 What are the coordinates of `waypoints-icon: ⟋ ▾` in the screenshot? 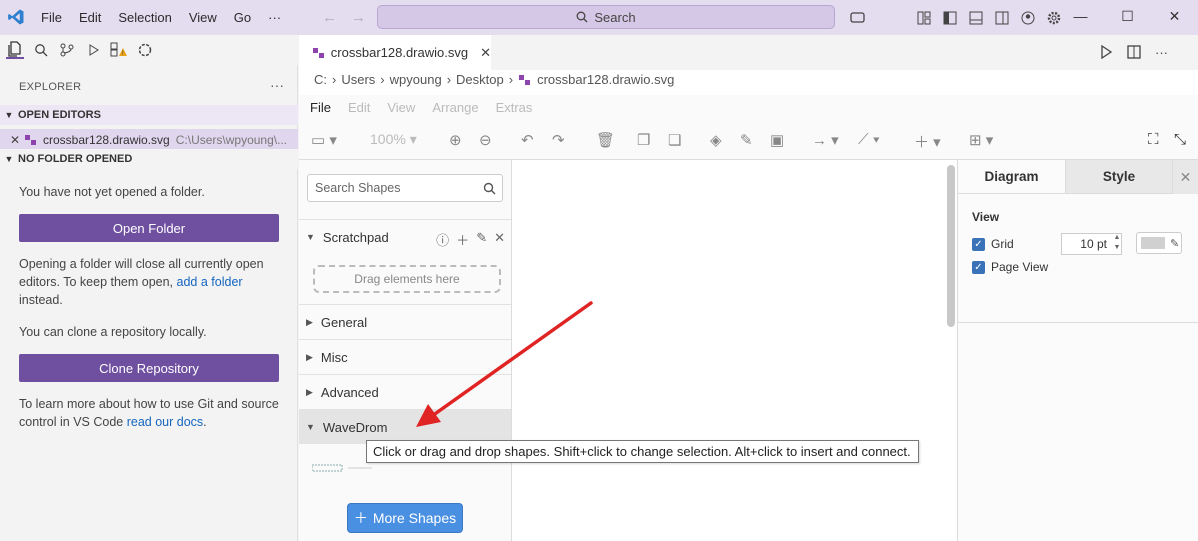 It's located at (869, 139).